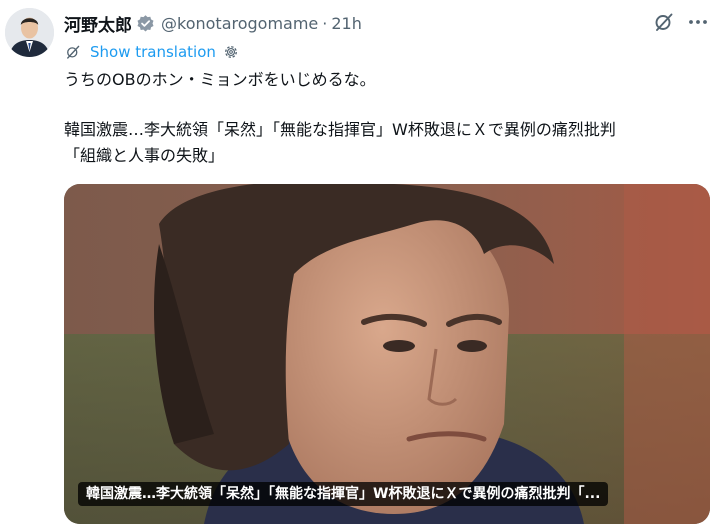 The image size is (726, 532). What do you see at coordinates (98, 23) in the screenshot?
I see `display-name: 河野太郎` at bounding box center [98, 23].